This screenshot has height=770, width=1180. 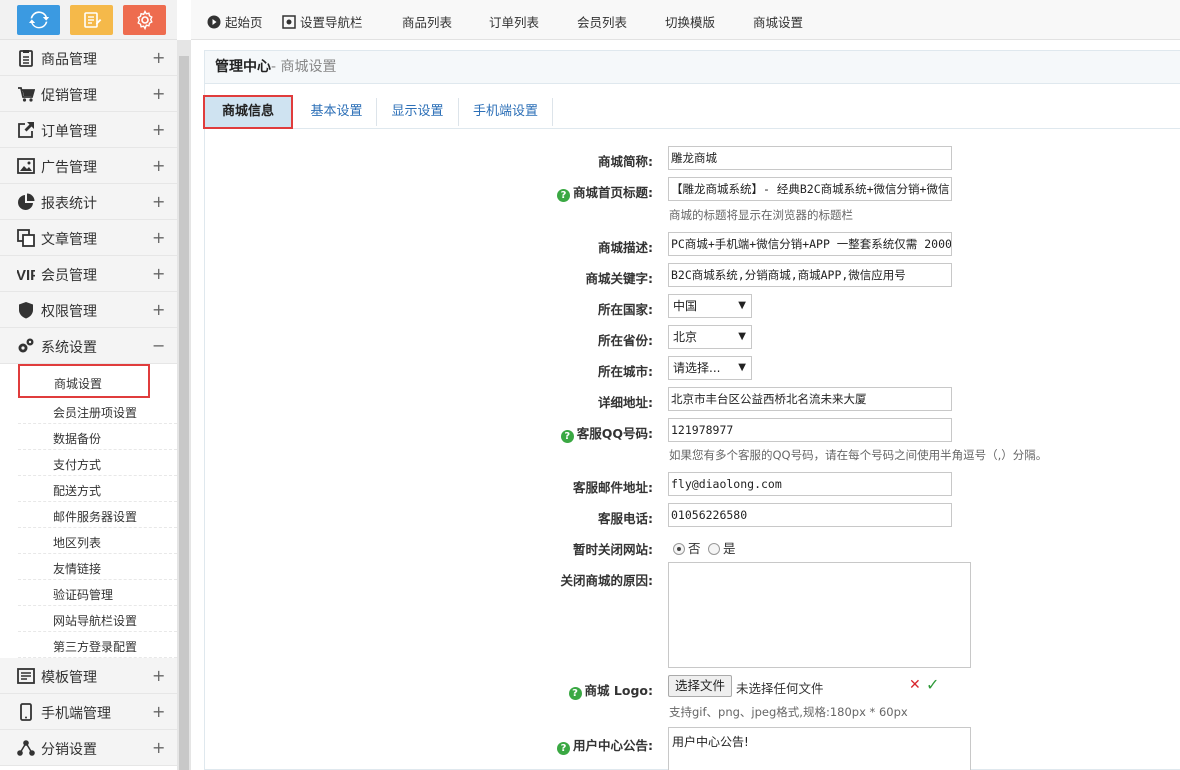 What do you see at coordinates (602, 21) in the screenshot?
I see `topnav-member-list: 会员列表` at bounding box center [602, 21].